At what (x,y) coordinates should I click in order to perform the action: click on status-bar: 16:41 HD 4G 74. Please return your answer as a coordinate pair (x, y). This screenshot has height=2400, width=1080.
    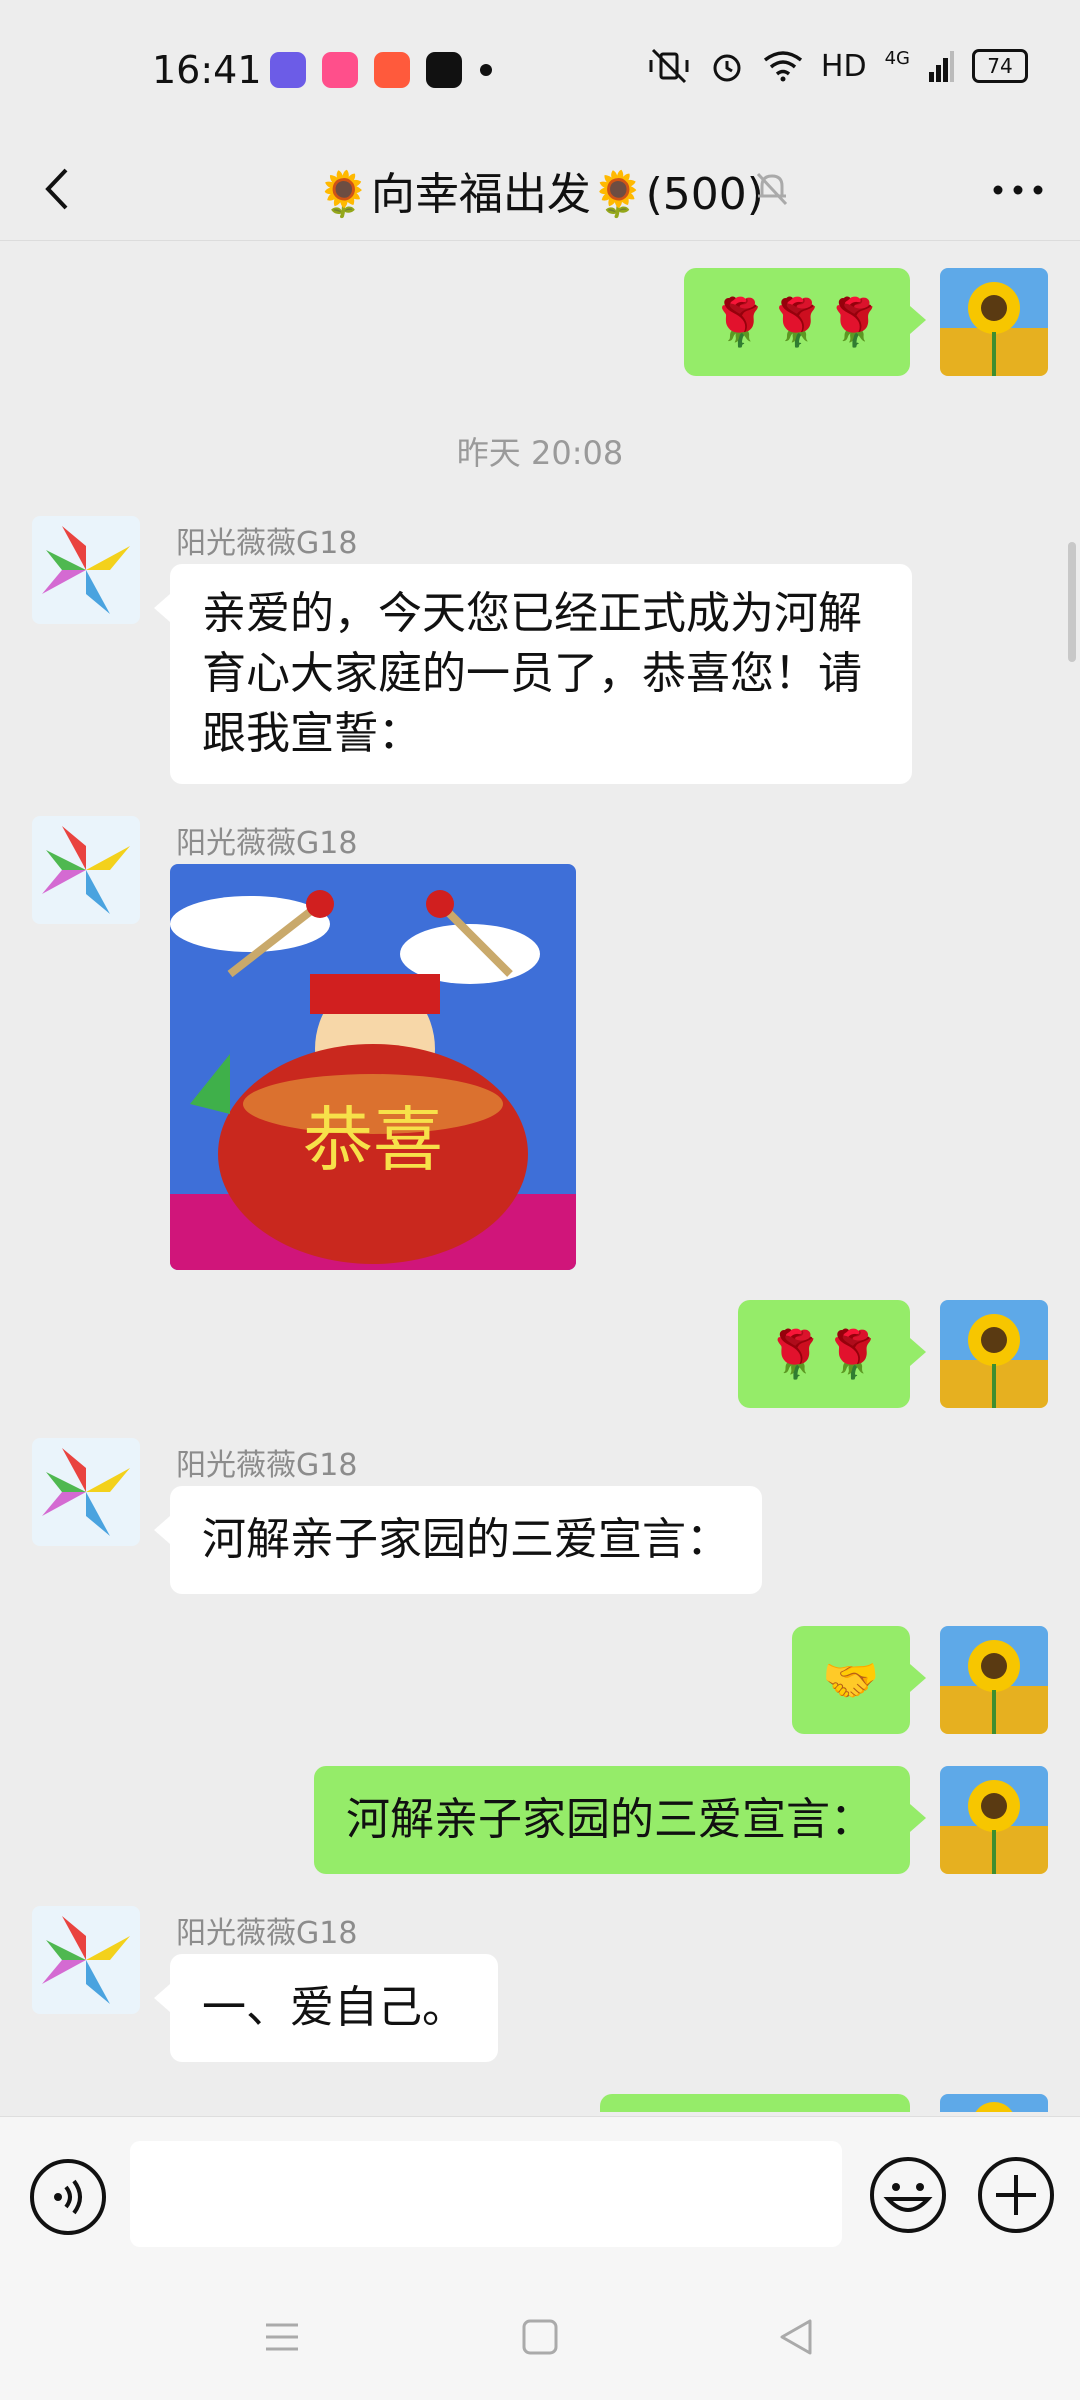
    Looking at the image, I should click on (540, 70).